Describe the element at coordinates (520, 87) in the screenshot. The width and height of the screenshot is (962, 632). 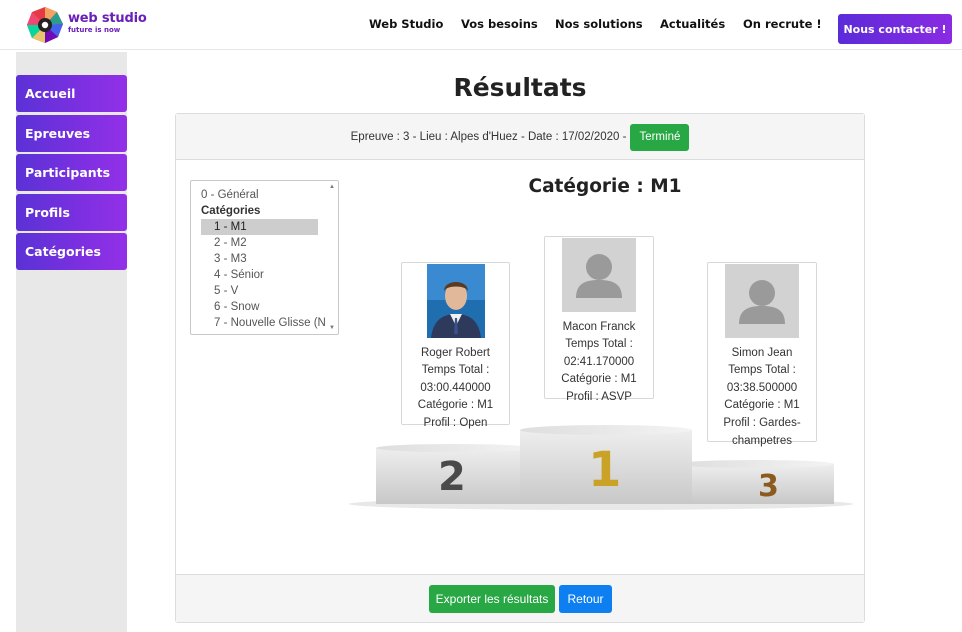
I see `page-title: Résultats` at that location.